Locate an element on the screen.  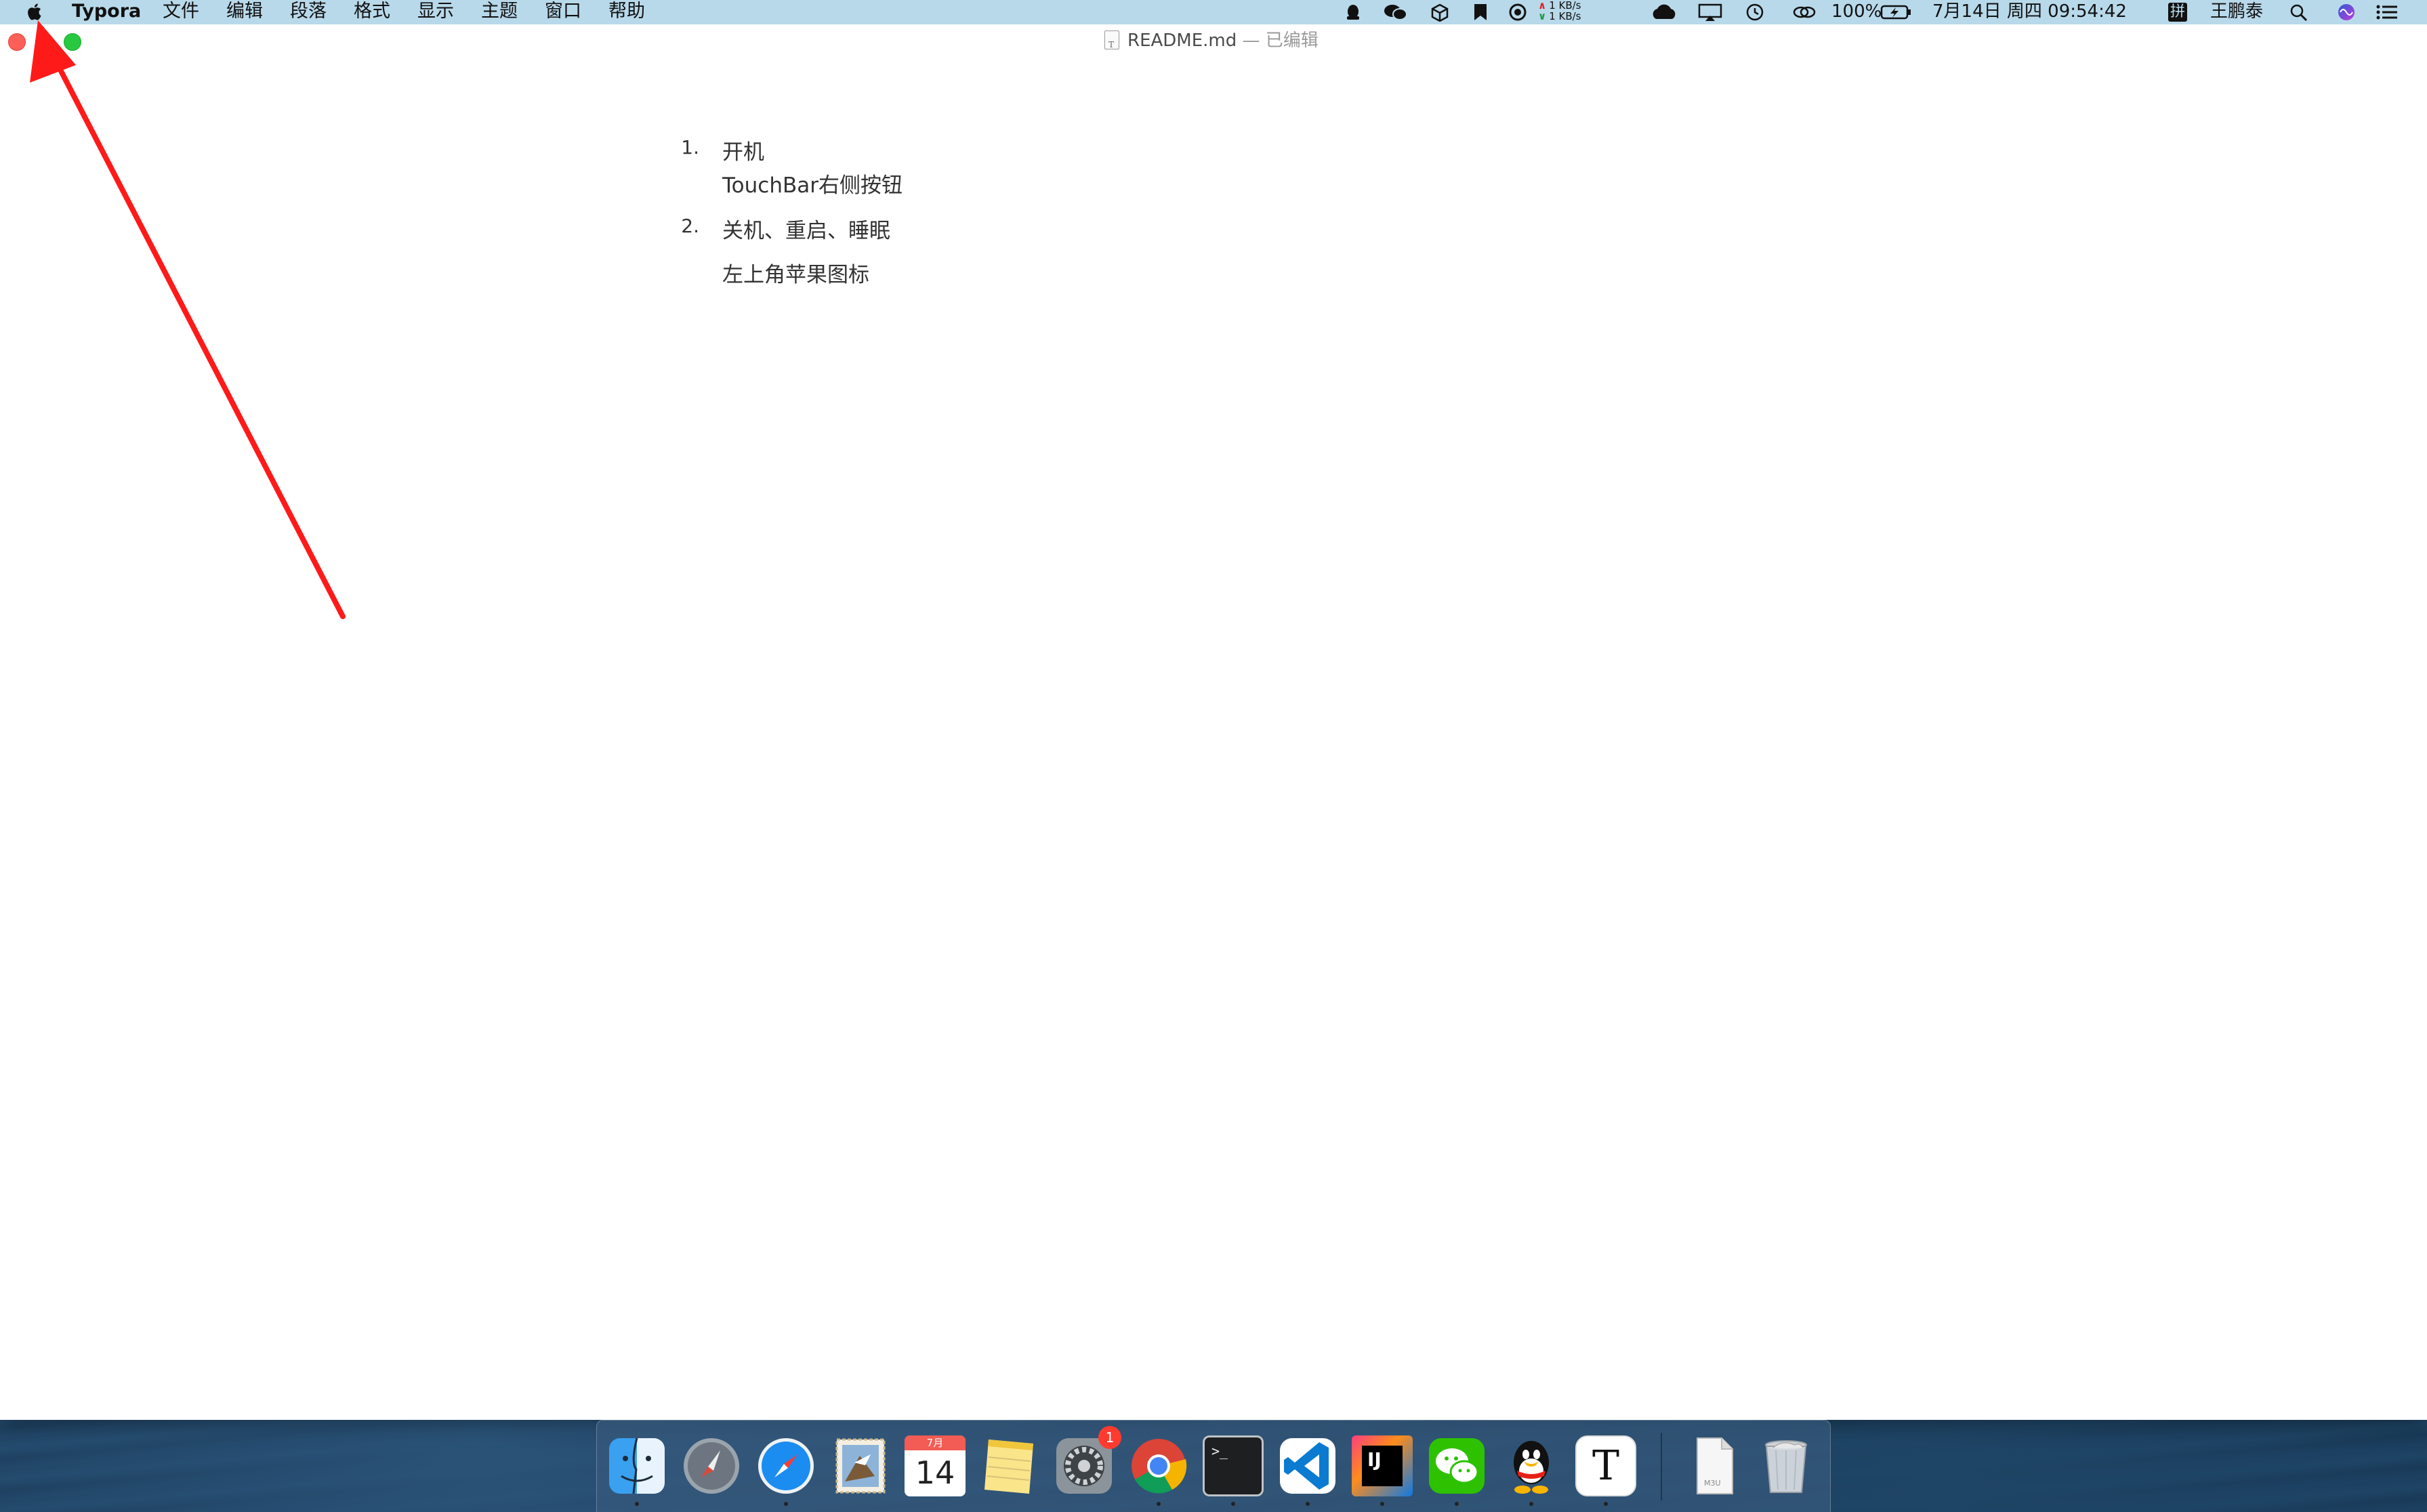
typora-label: T is located at coordinates (1606, 1466).